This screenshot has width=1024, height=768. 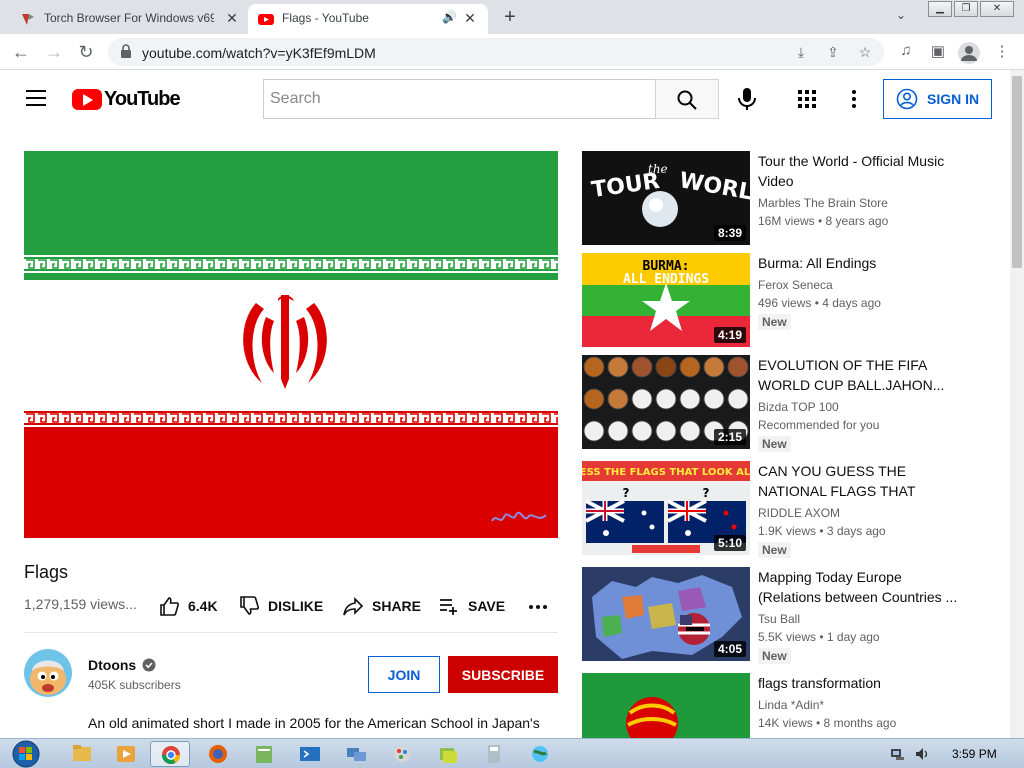 What do you see at coordinates (494, 754) in the screenshot?
I see `calculator-icon` at bounding box center [494, 754].